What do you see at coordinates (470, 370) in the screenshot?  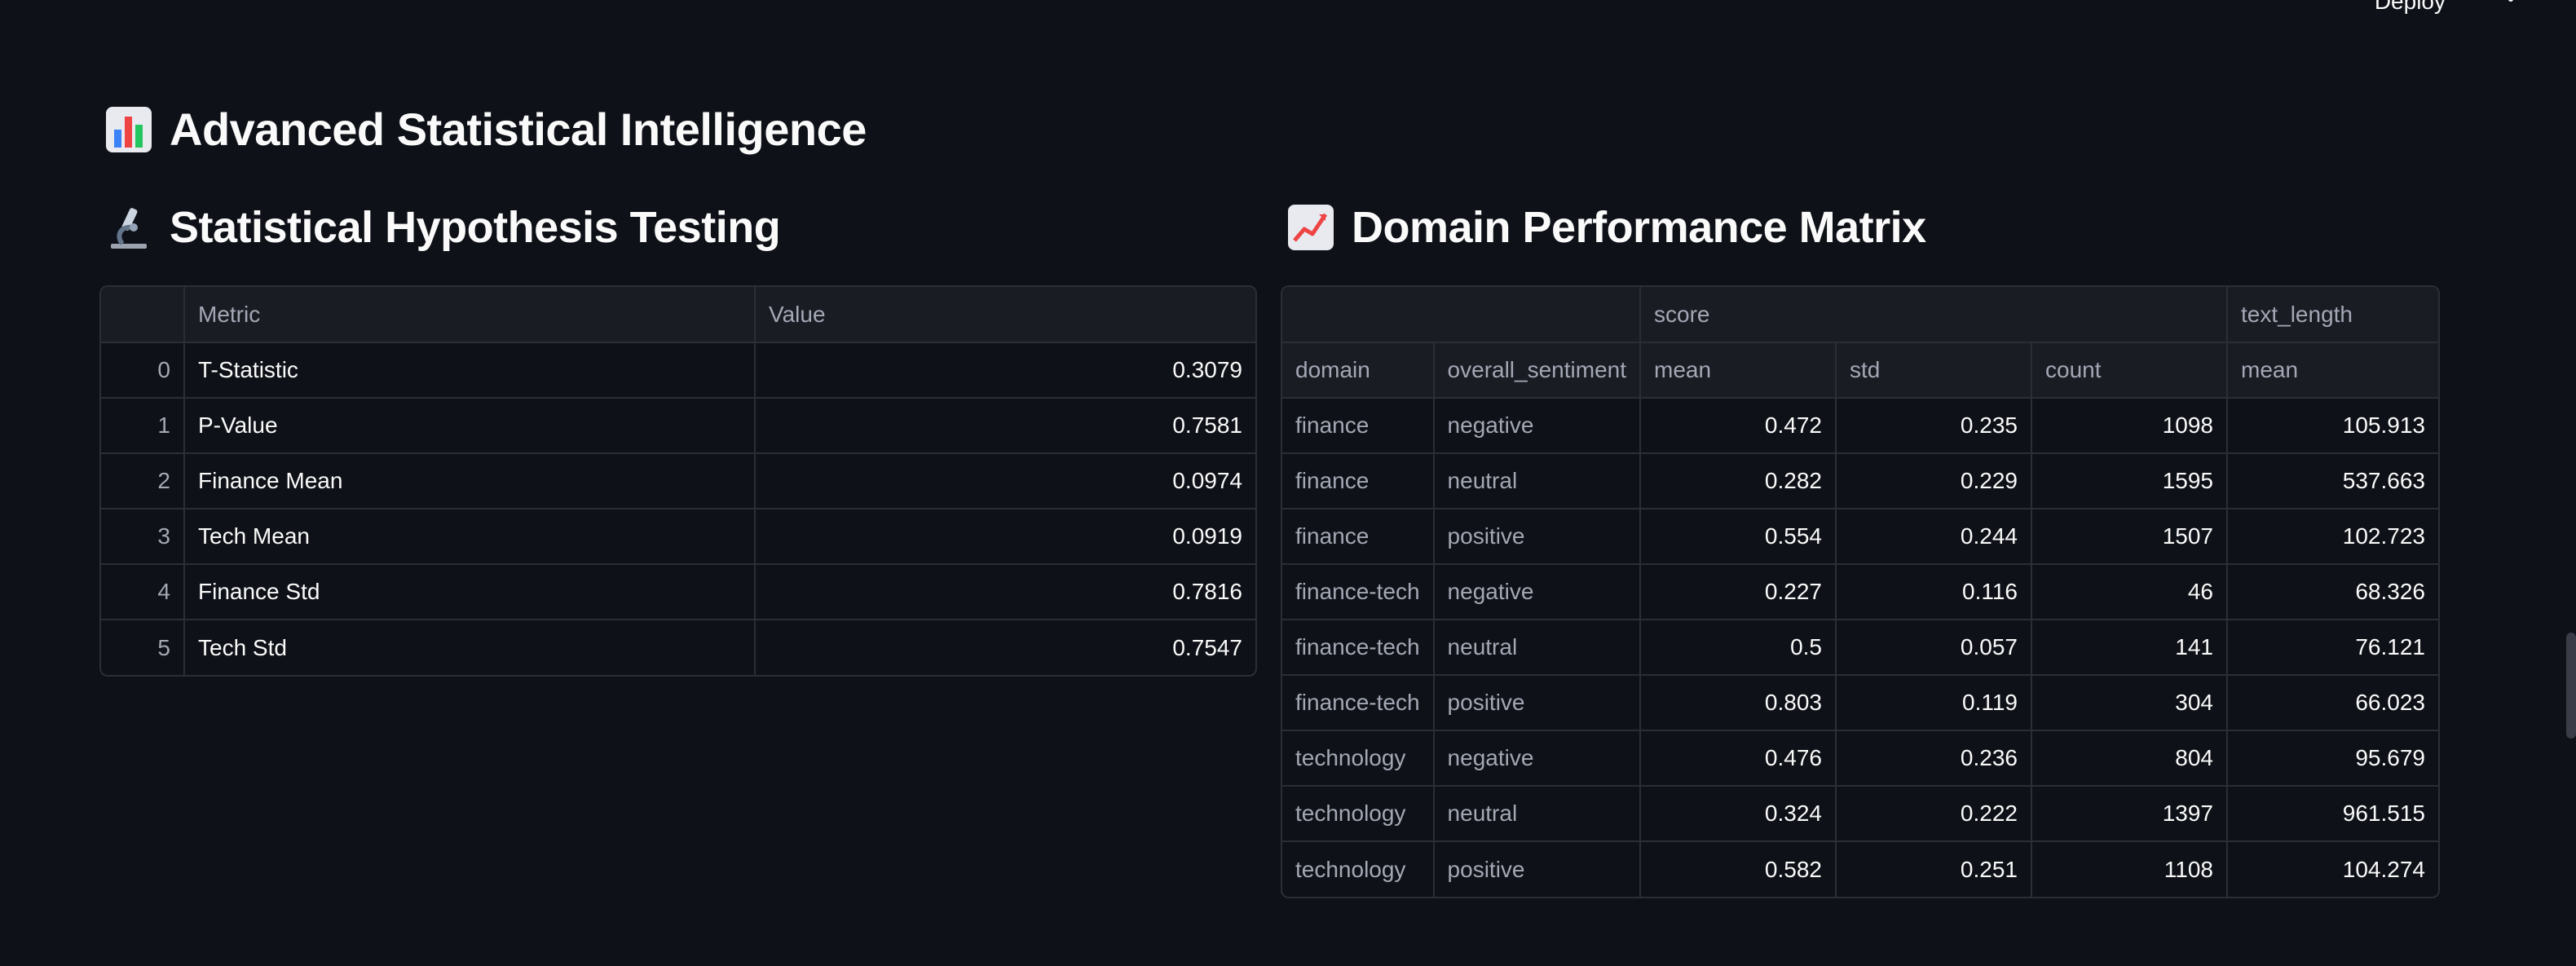 I see `metric-cell: T-Statistic` at bounding box center [470, 370].